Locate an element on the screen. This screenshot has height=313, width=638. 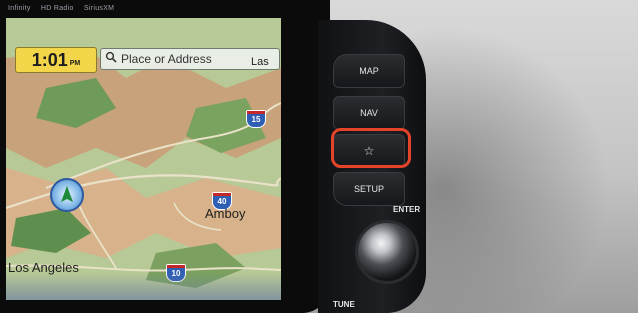
tune-enter-knob is located at coordinates (387, 252).